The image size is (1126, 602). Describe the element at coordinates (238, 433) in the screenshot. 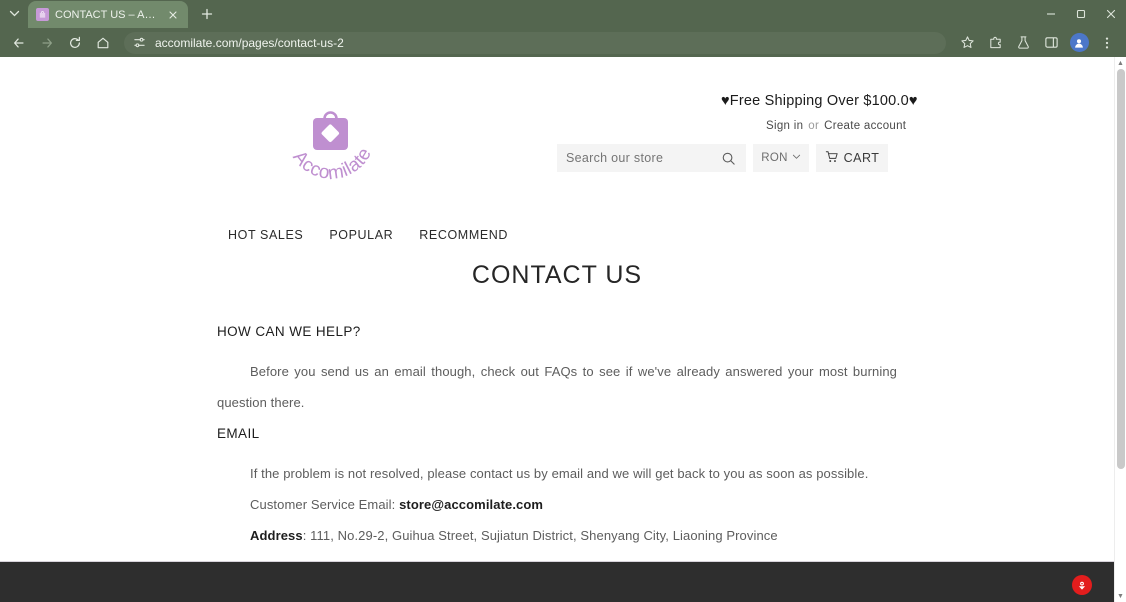

I see `section-heading-email: EMAIL` at that location.